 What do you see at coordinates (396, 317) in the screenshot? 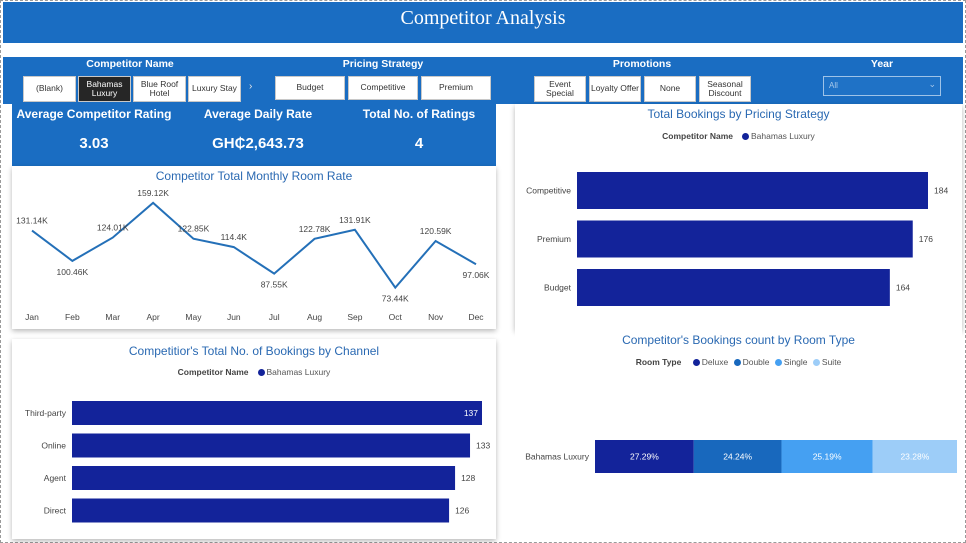
I see `x-tick-label: Oct` at bounding box center [396, 317].